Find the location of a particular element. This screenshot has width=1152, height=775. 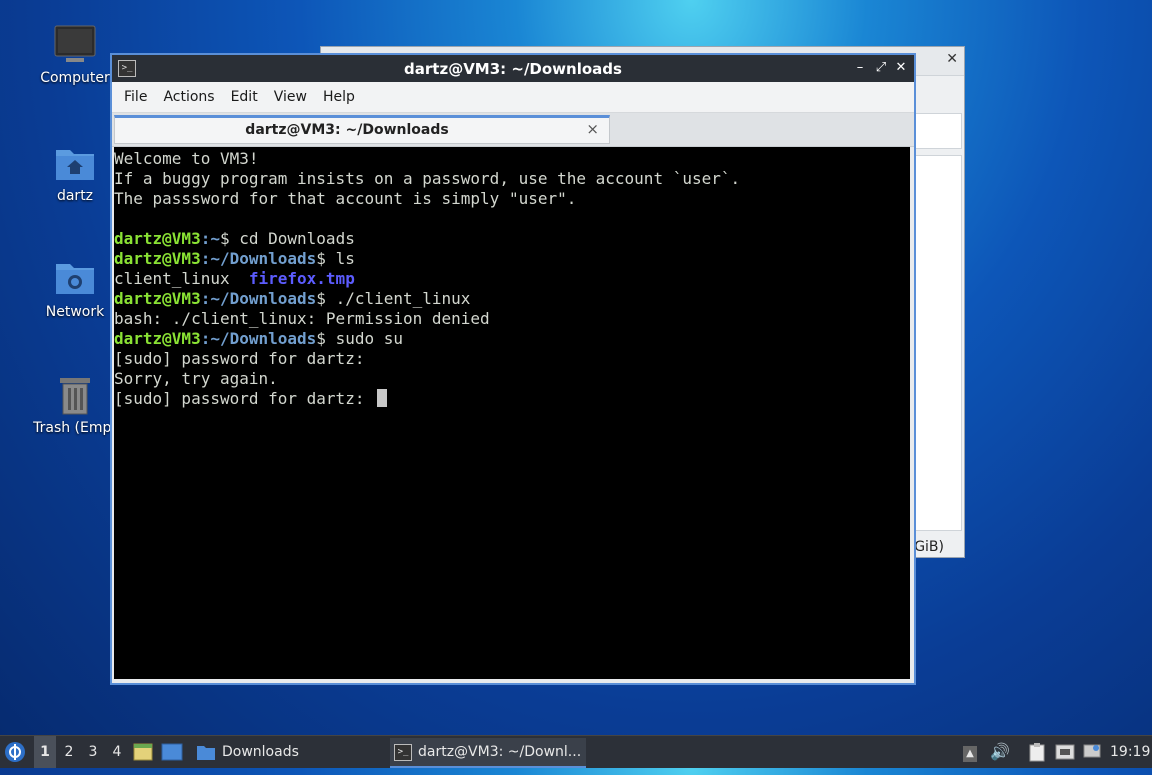

background-window-partial-text: GiB) is located at coordinates (929, 547).